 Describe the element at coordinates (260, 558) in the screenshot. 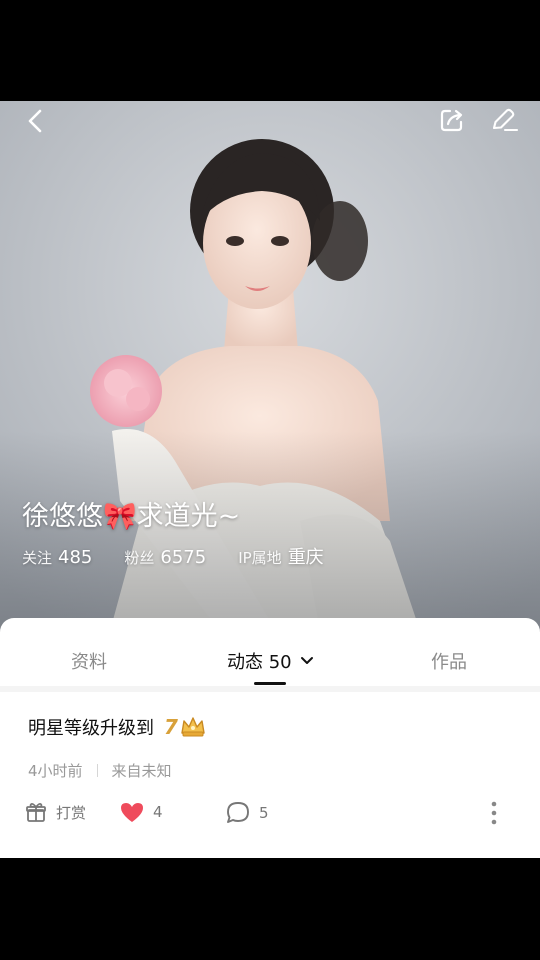

I see `stat-ip-label: IP属地` at that location.